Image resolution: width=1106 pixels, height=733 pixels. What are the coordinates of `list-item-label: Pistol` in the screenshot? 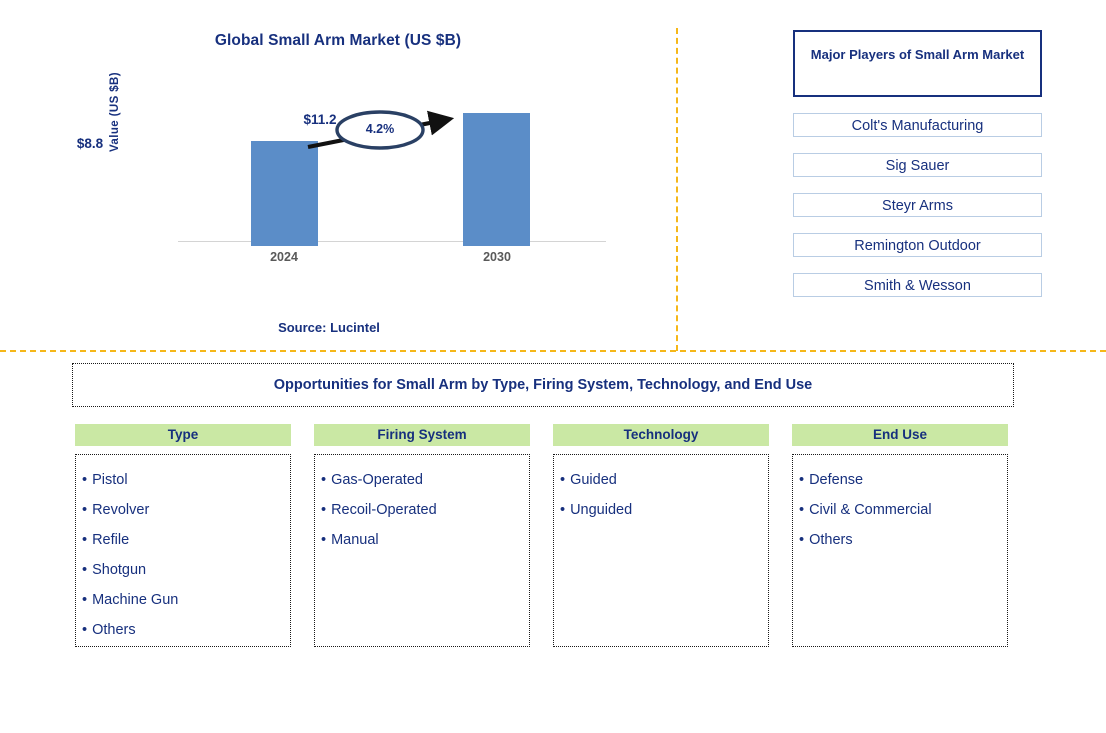 It's located at (110, 480).